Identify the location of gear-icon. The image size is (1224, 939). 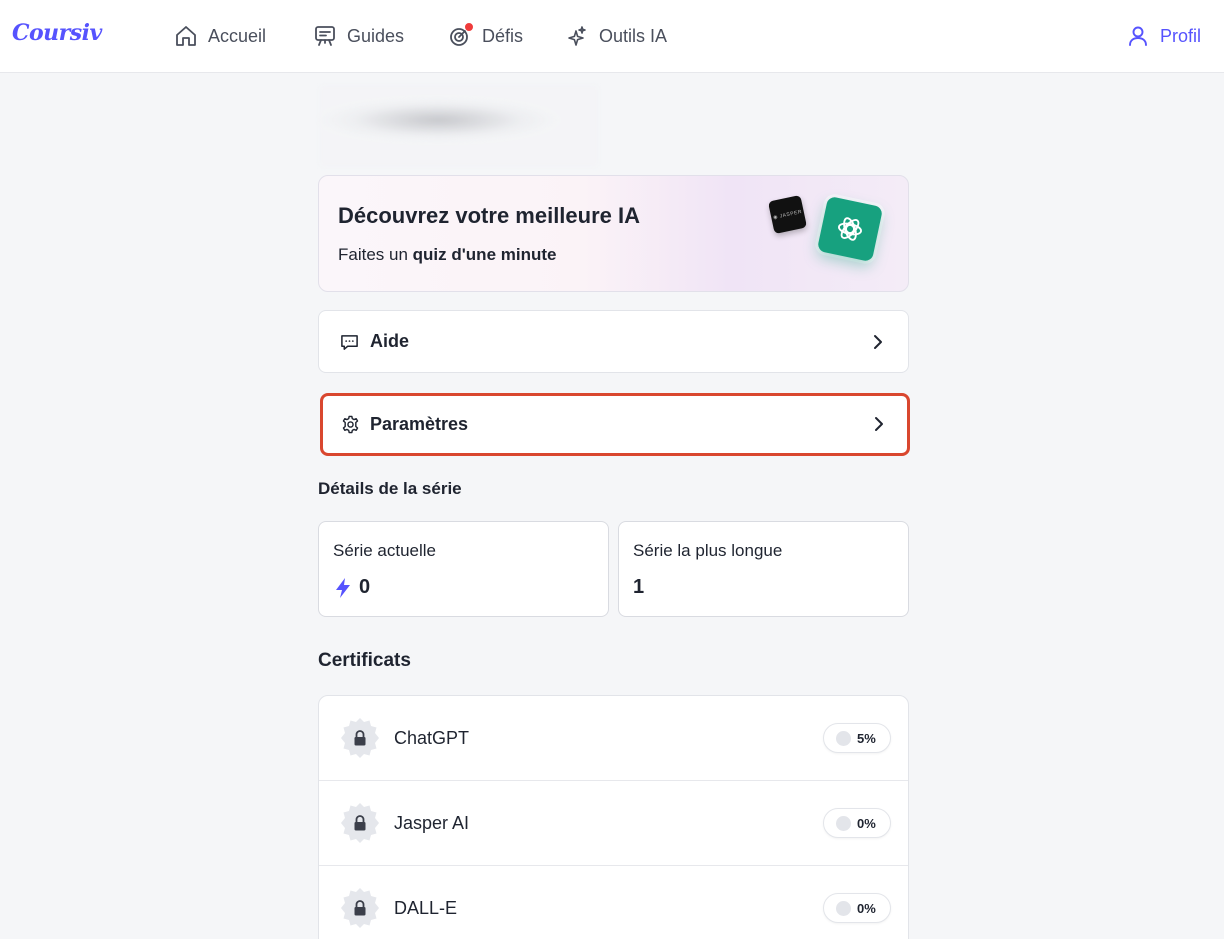
(350, 424).